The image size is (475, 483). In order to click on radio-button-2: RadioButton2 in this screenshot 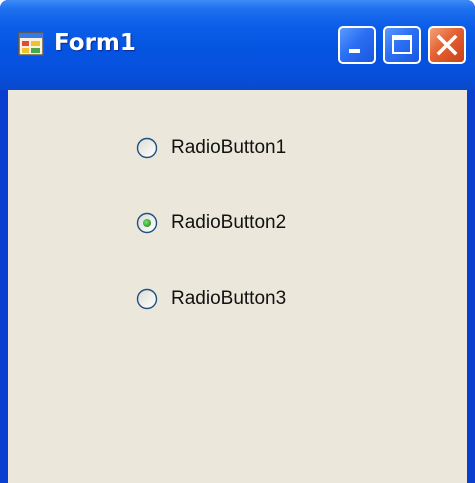, I will do `click(211, 223)`.